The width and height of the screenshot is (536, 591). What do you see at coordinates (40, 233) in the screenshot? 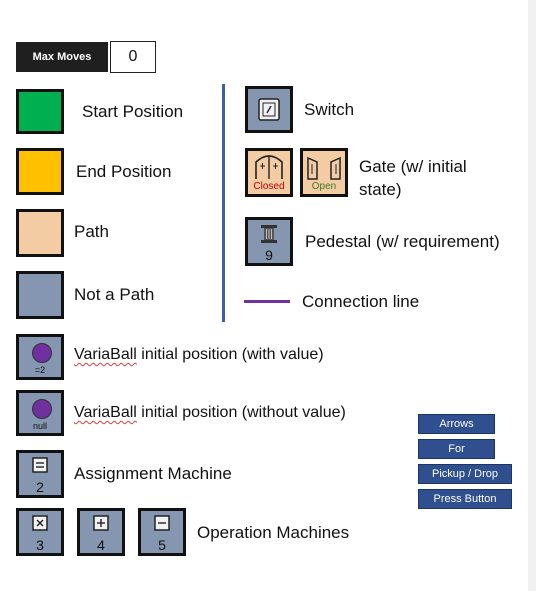
I see `path-swatch` at bounding box center [40, 233].